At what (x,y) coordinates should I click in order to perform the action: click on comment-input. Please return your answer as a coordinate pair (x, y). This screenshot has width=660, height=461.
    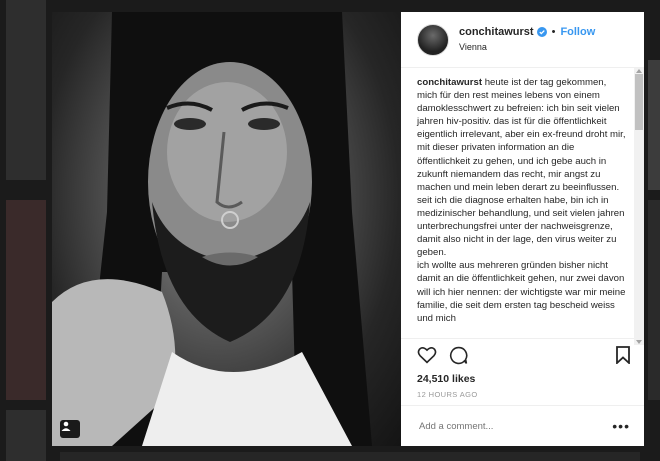
    Looking at the image, I should click on (515, 426).